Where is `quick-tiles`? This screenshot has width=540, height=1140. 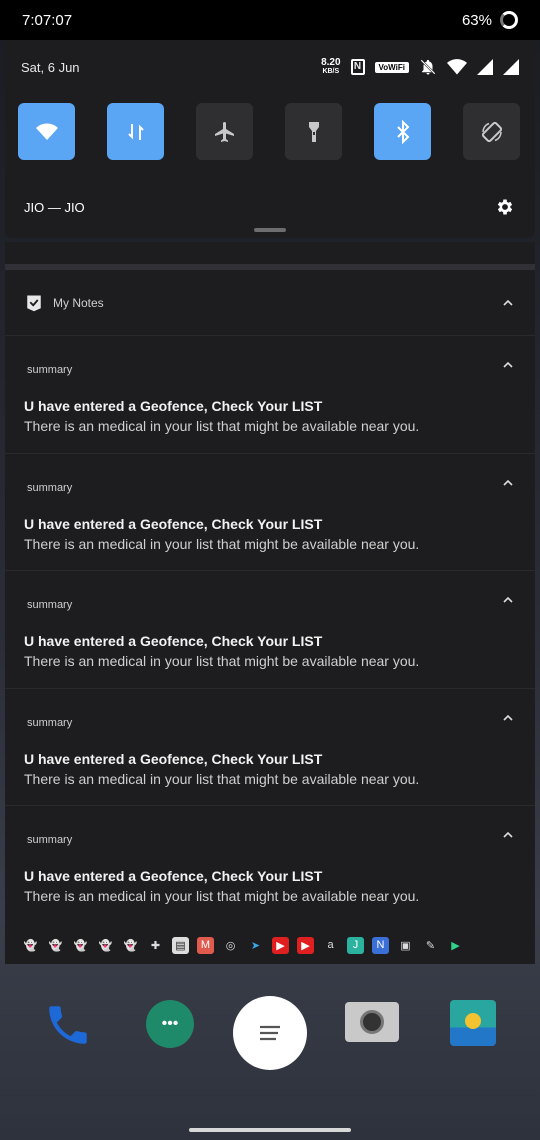 quick-tiles is located at coordinates (269, 131).